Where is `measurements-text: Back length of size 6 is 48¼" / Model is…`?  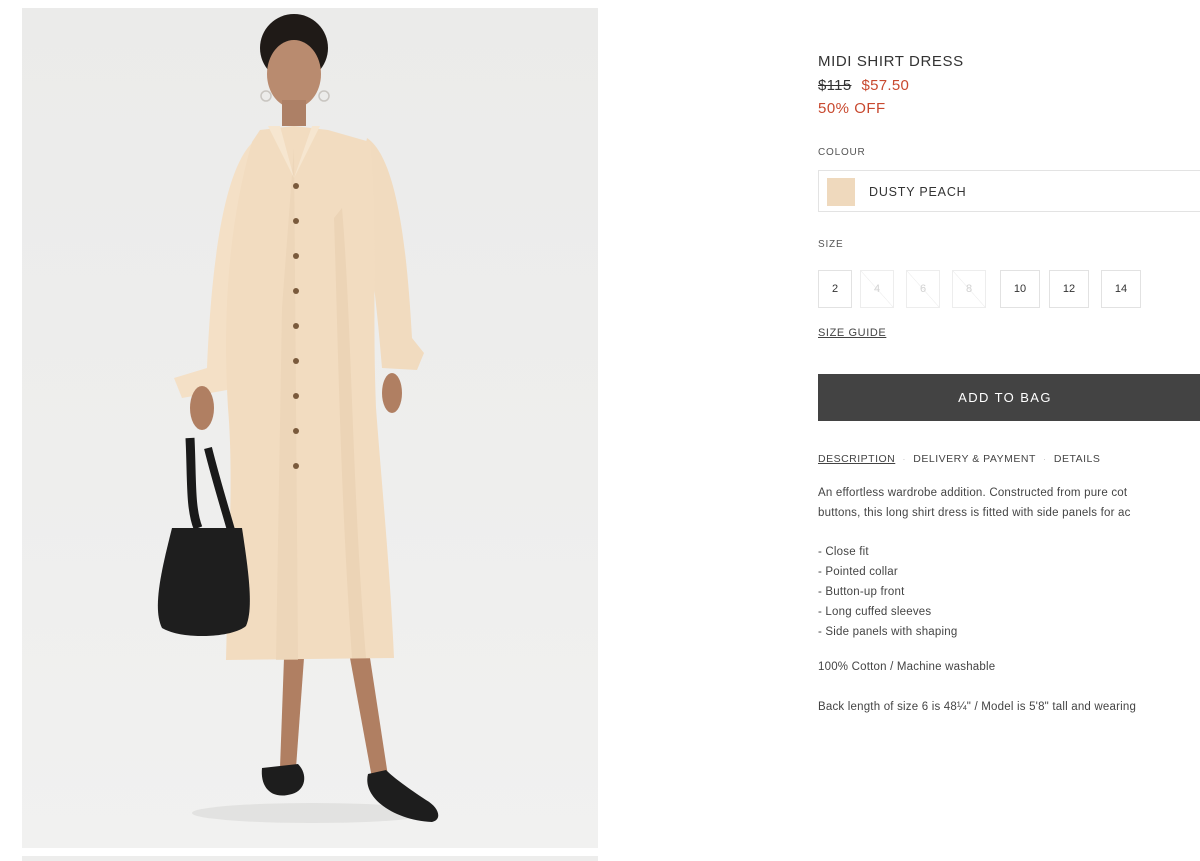 measurements-text: Back length of size 6 is 48¼" / Model is… is located at coordinates (977, 707).